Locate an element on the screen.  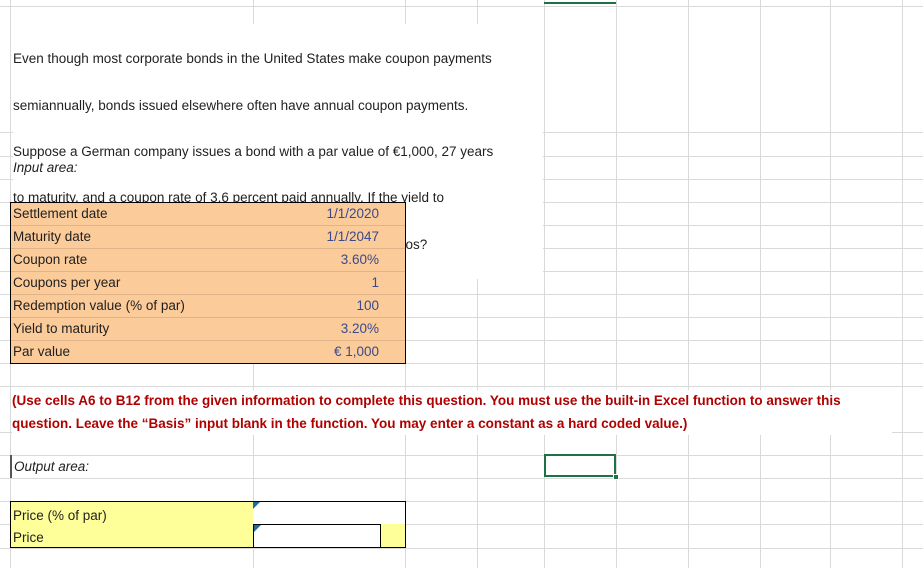
active-cell-selection is located at coordinates (580, 465).